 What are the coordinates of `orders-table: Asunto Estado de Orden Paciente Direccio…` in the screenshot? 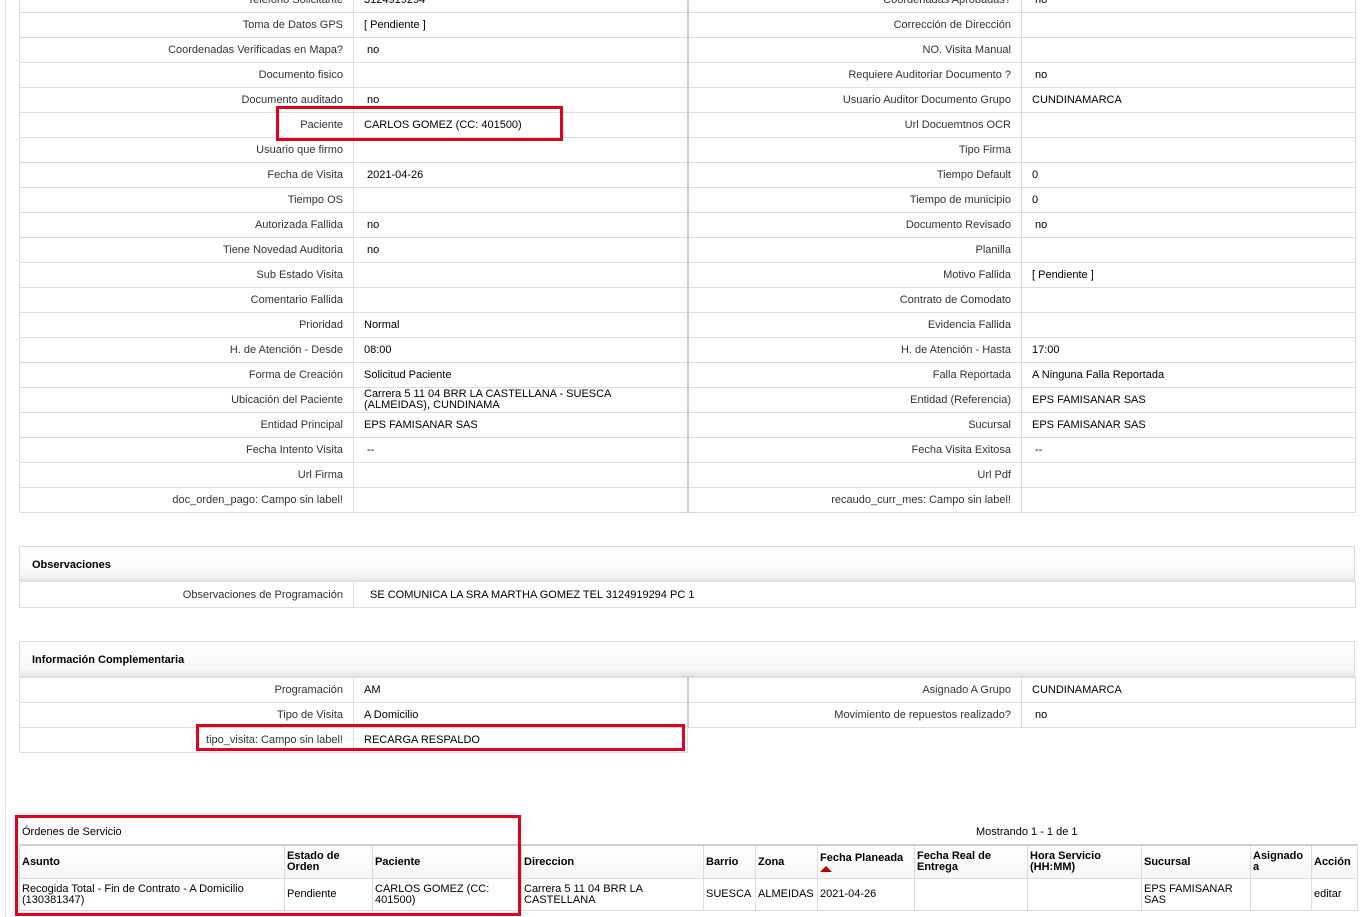 It's located at (688, 877).